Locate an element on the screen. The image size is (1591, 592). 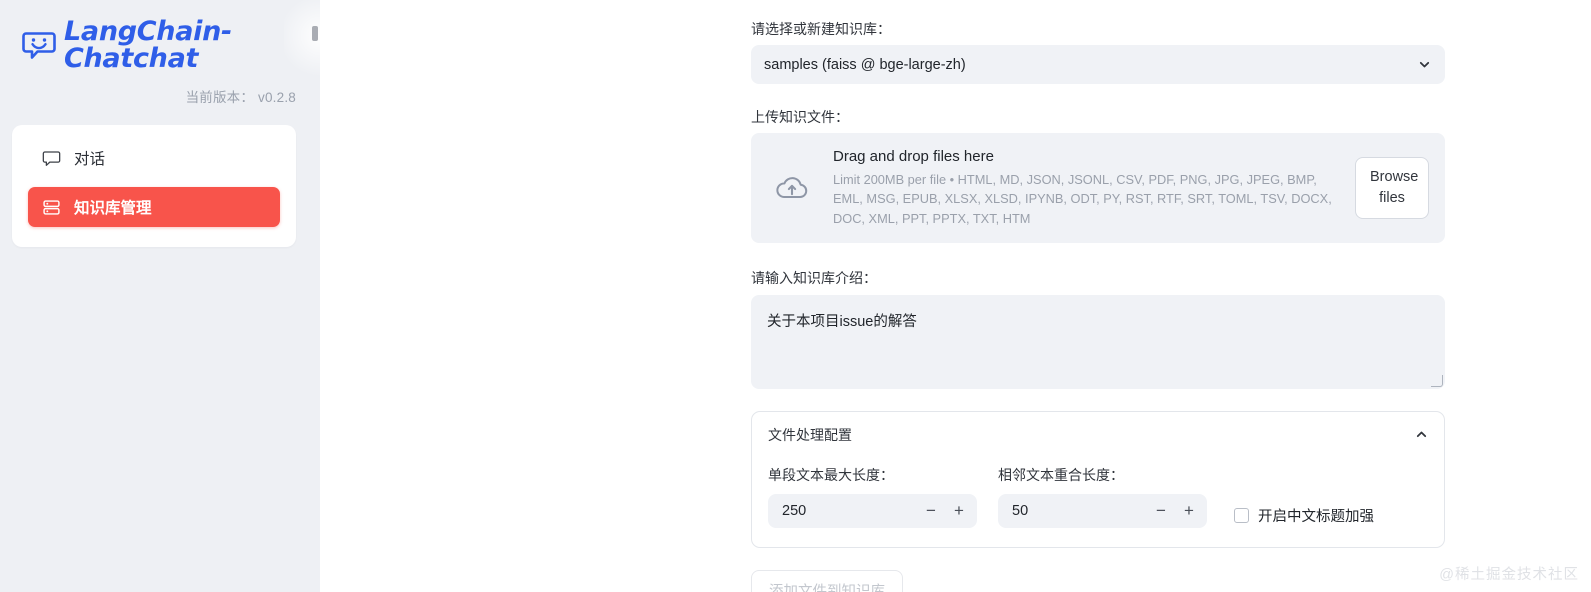
kb-intro-label: 请输入知识库介绍： is located at coordinates (814, 278).